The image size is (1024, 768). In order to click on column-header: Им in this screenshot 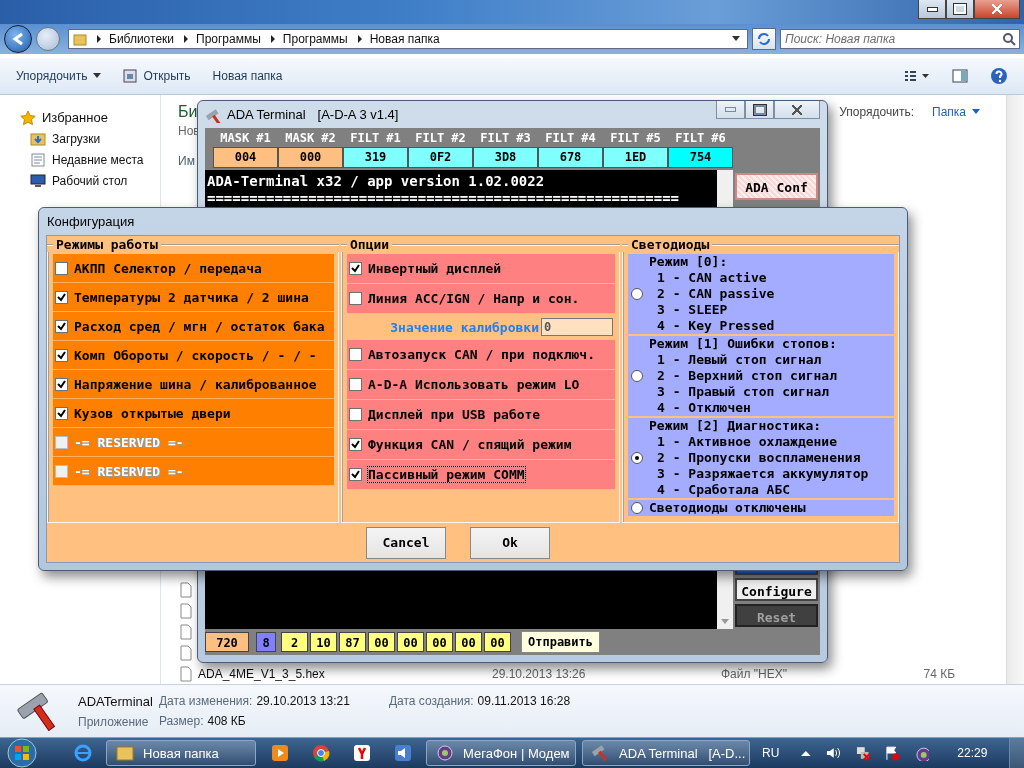, I will do `click(186, 161)`.